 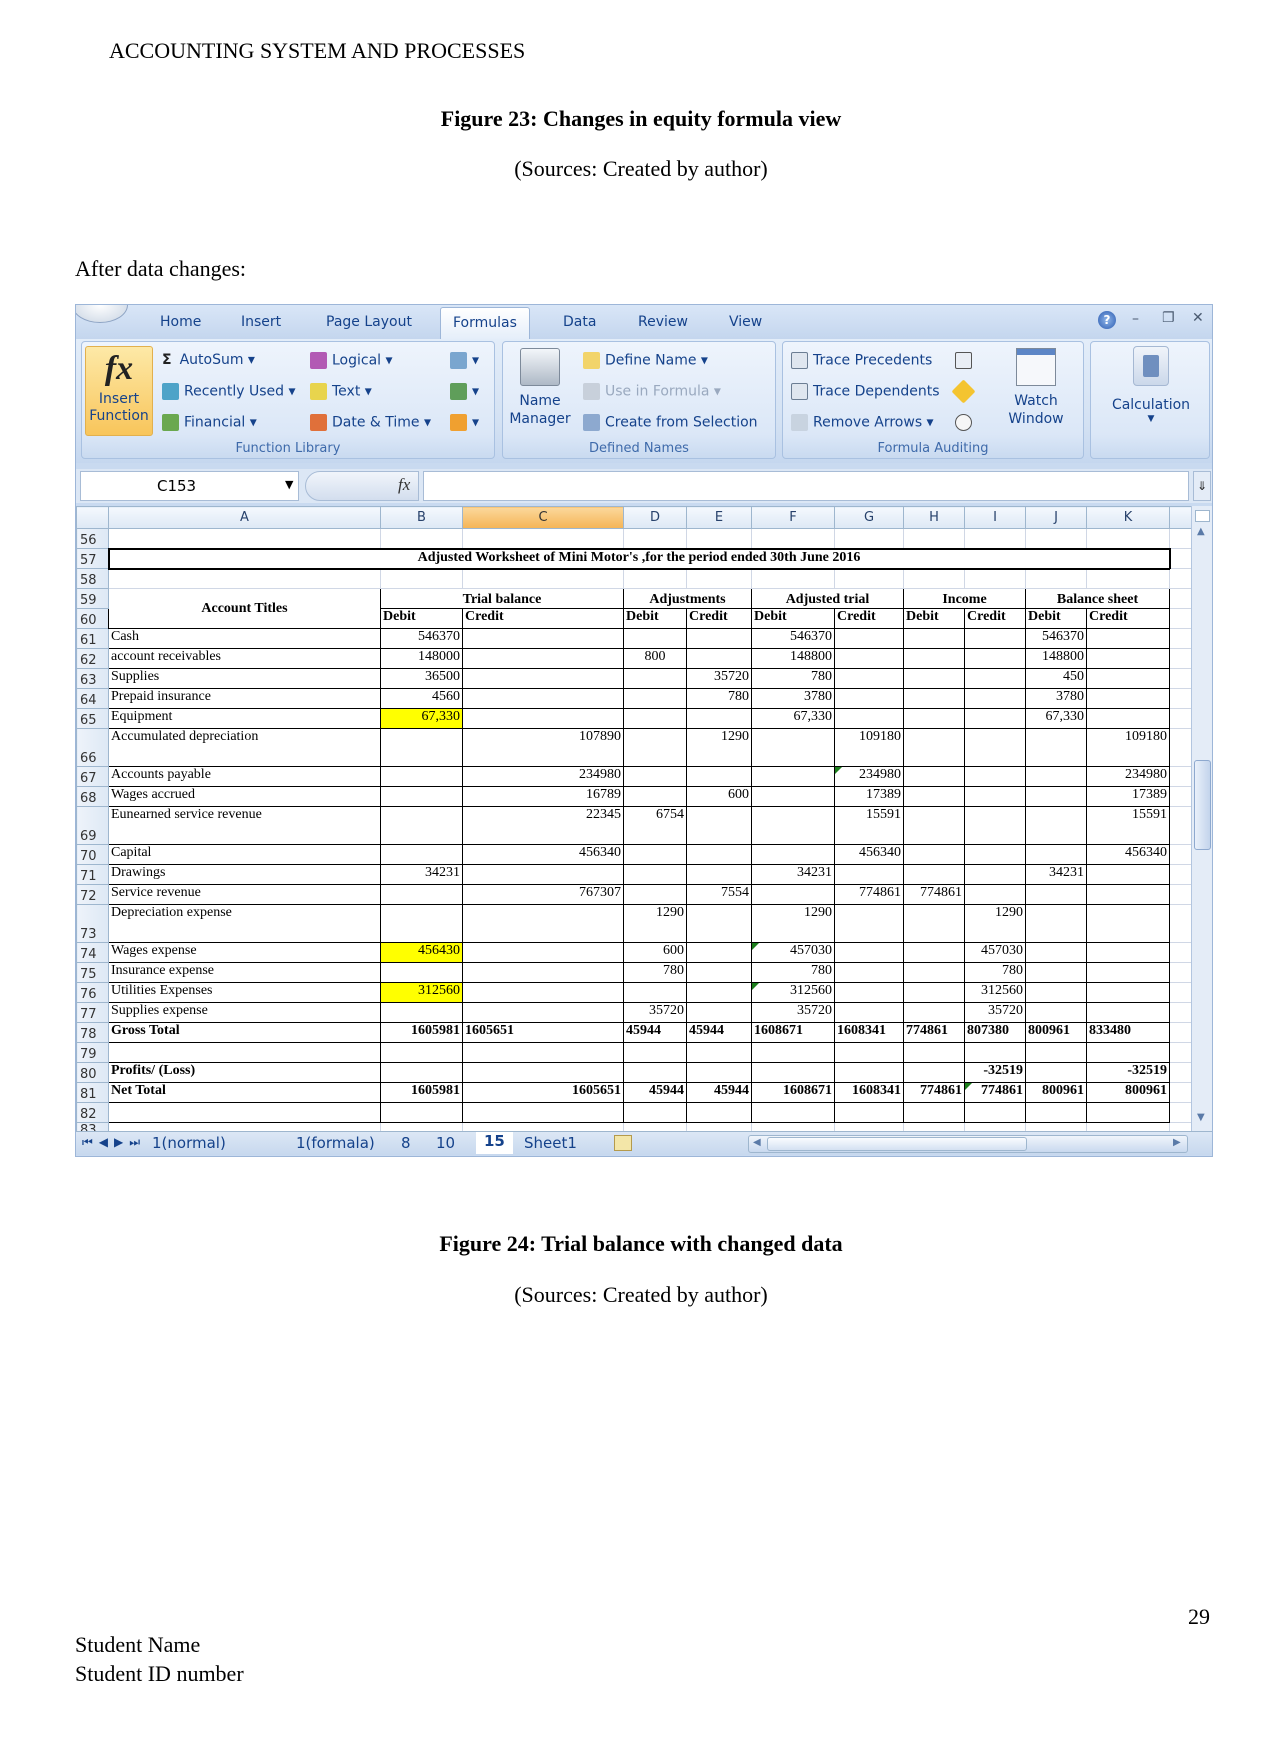 I want to click on cell-I63, so click(x=995, y=678).